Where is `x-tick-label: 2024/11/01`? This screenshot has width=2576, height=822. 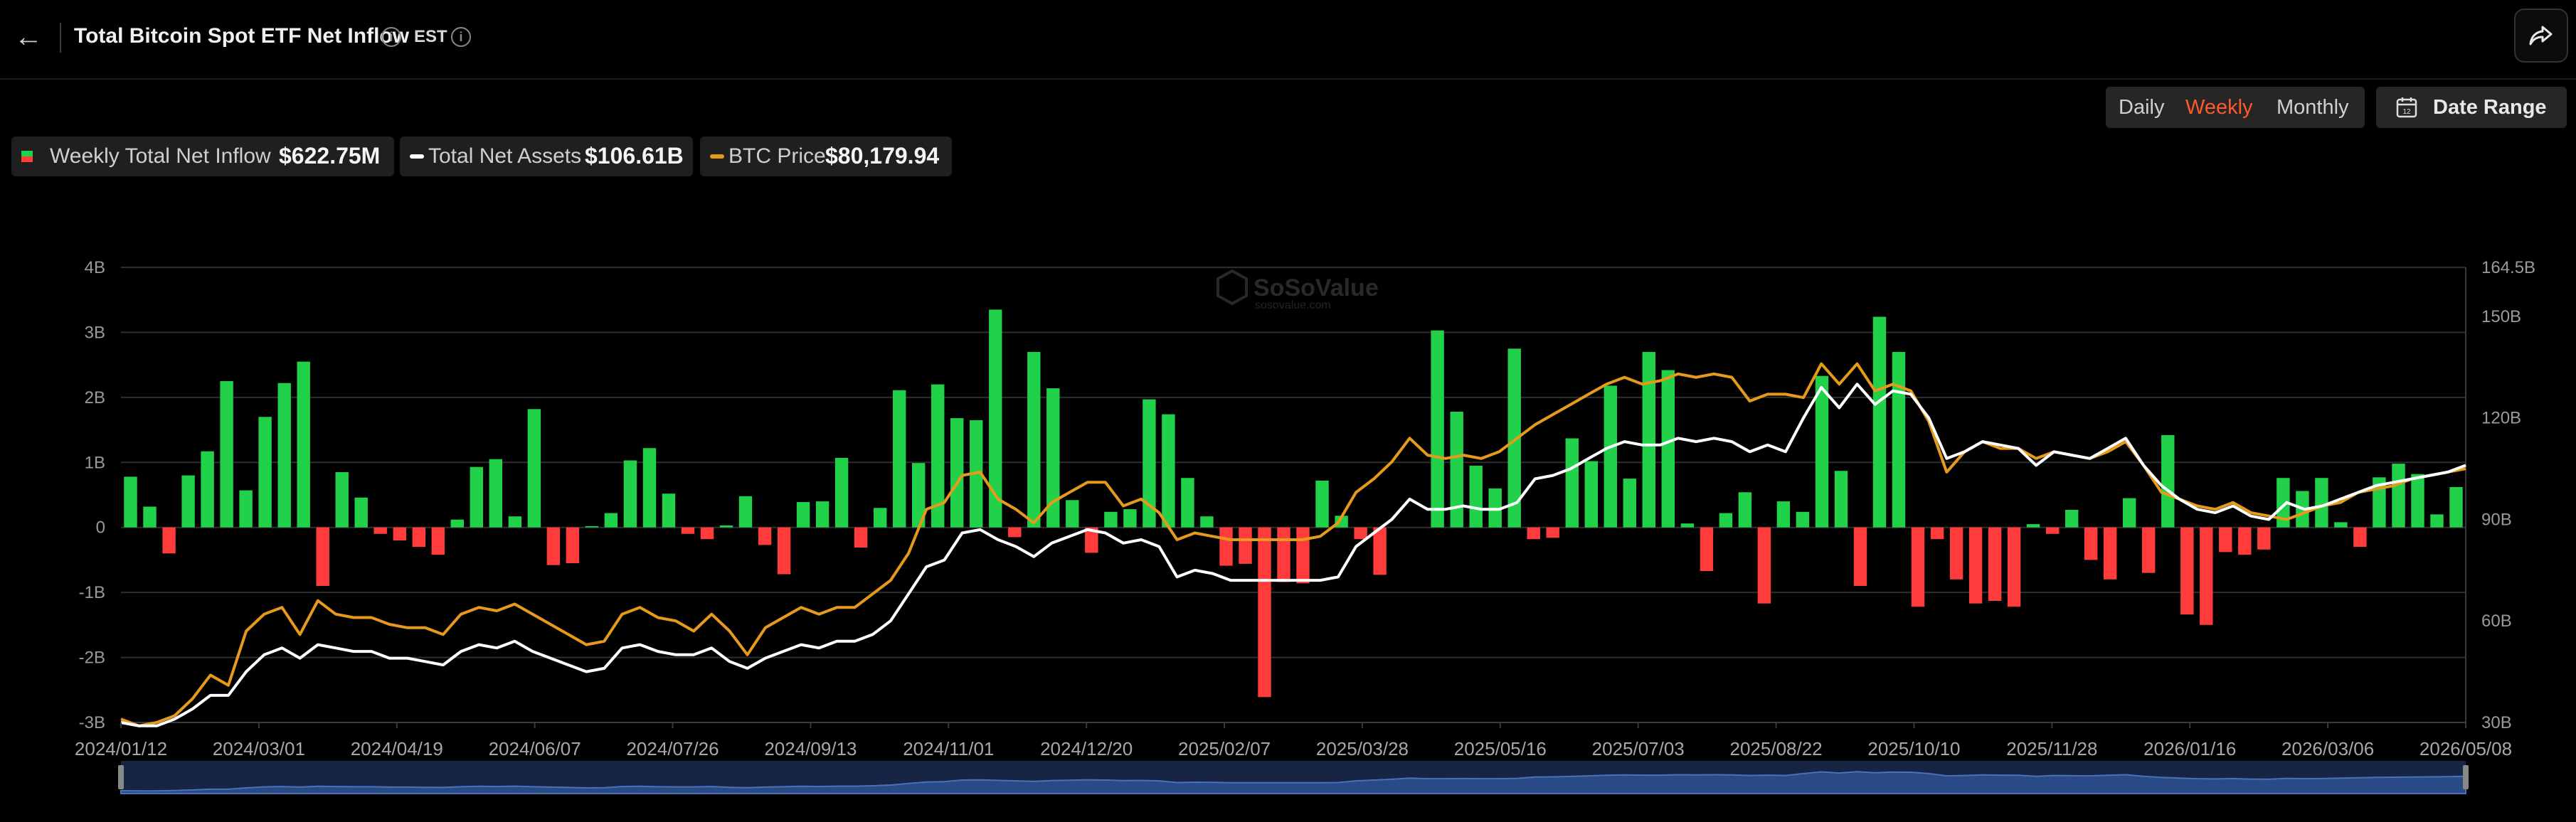
x-tick-label: 2024/11/01 is located at coordinates (948, 749).